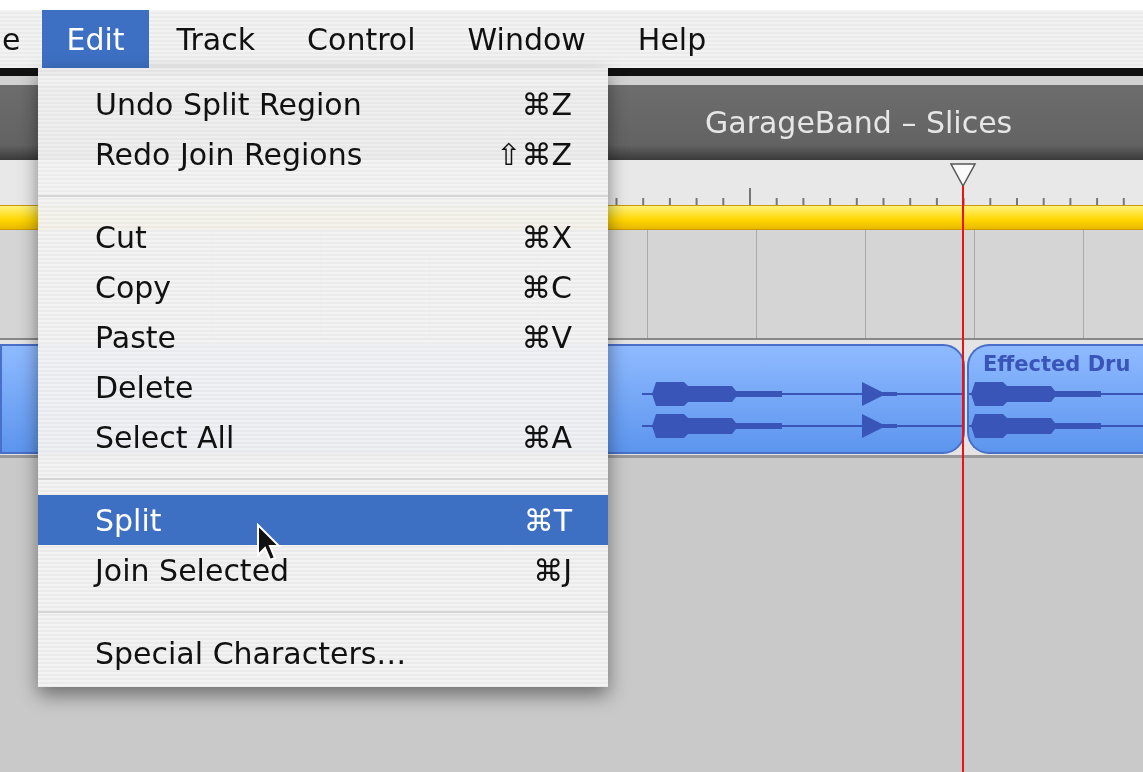 This screenshot has height=772, width=1143. What do you see at coordinates (534, 154) in the screenshot?
I see `shortcut-label: ⇧⌘Z` at bounding box center [534, 154].